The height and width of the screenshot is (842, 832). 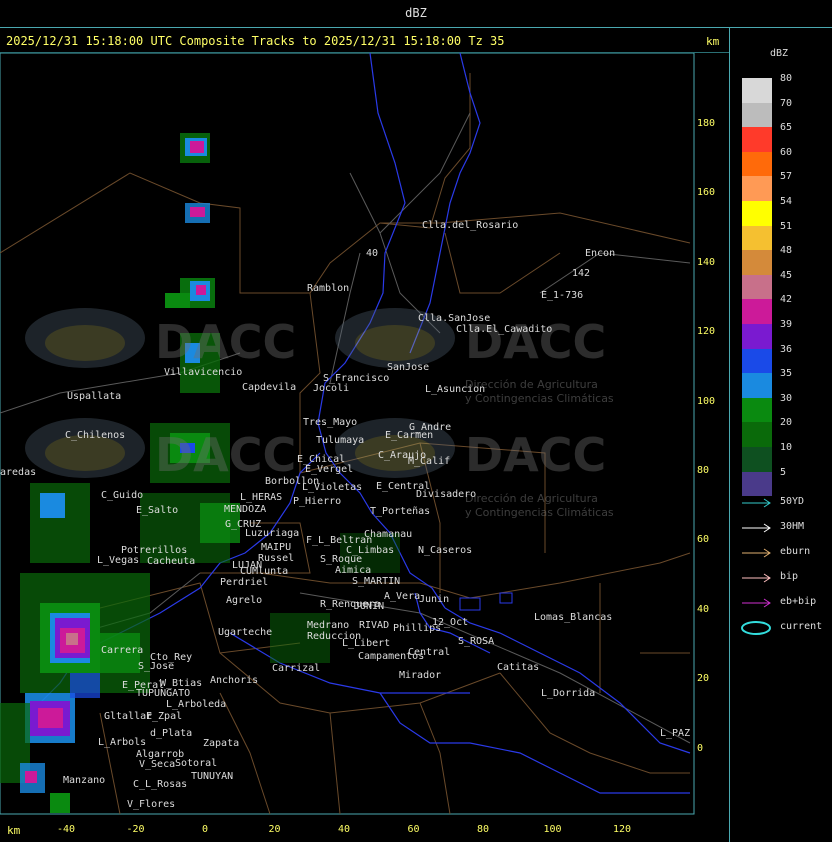 What do you see at coordinates (420, 675) in the screenshot?
I see `place-label: Mirador` at bounding box center [420, 675].